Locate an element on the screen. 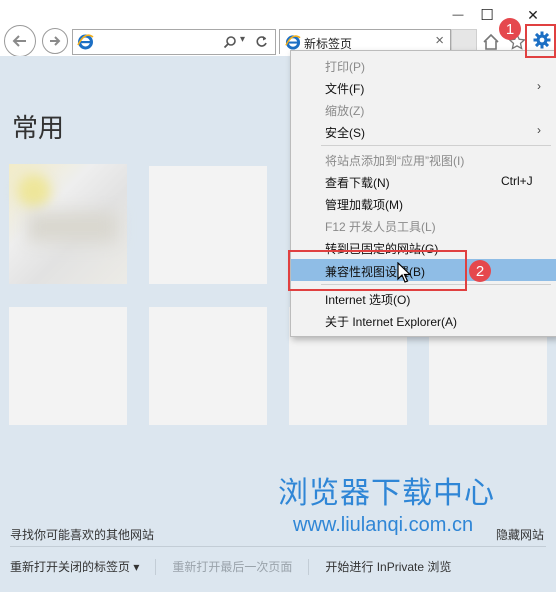 The height and width of the screenshot is (592, 556). minimize-button: — is located at coordinates (458, 15).